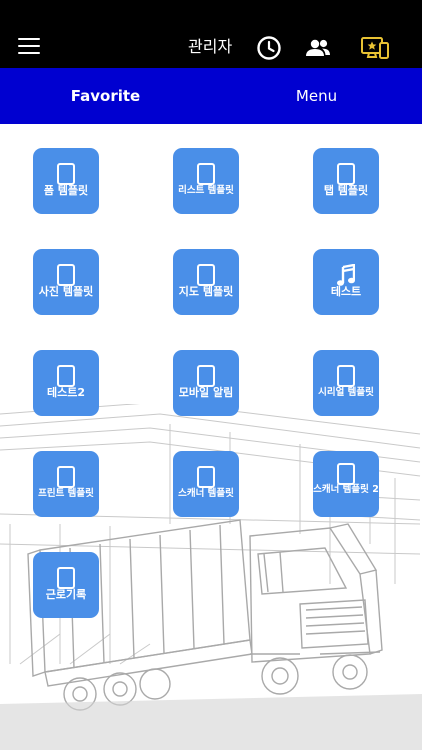 The image size is (422, 750). I want to click on tile-scanner-template-2: 스캐너 템플릿 2, so click(346, 484).